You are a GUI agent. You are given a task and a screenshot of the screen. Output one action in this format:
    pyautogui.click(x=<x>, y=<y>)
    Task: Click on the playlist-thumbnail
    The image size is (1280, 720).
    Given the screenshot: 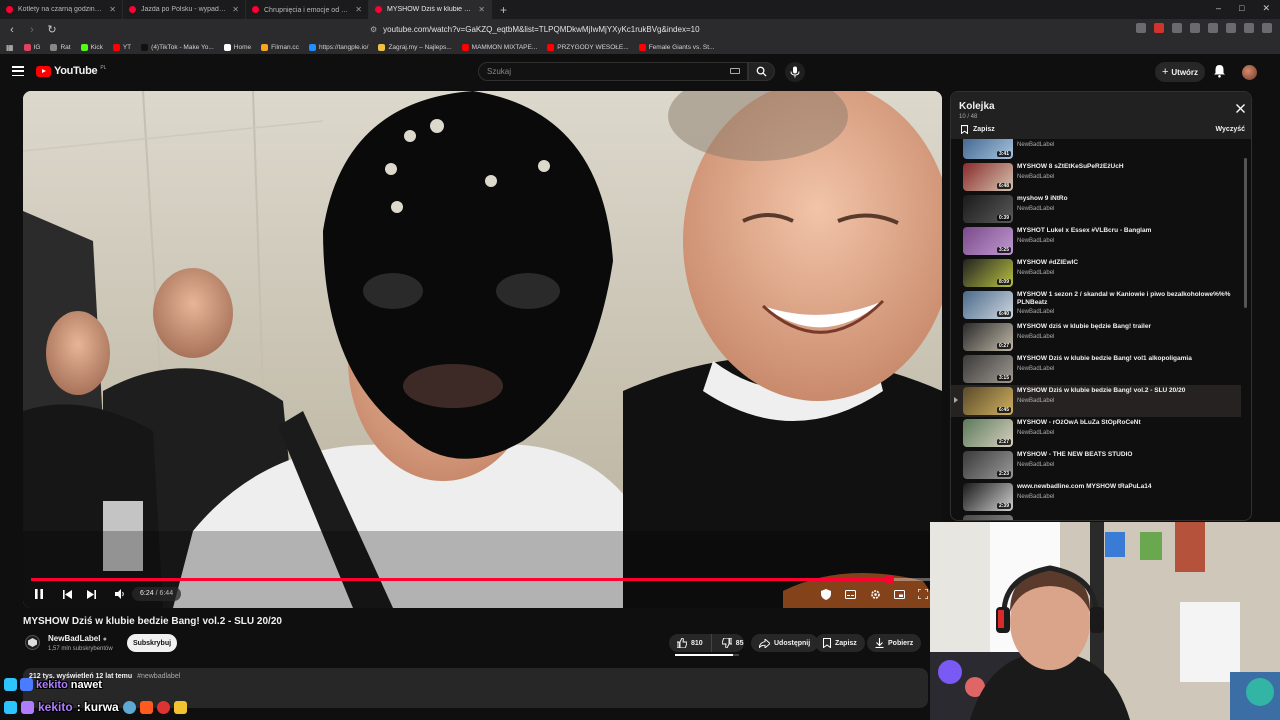 What is the action you would take?
    pyautogui.click(x=988, y=517)
    